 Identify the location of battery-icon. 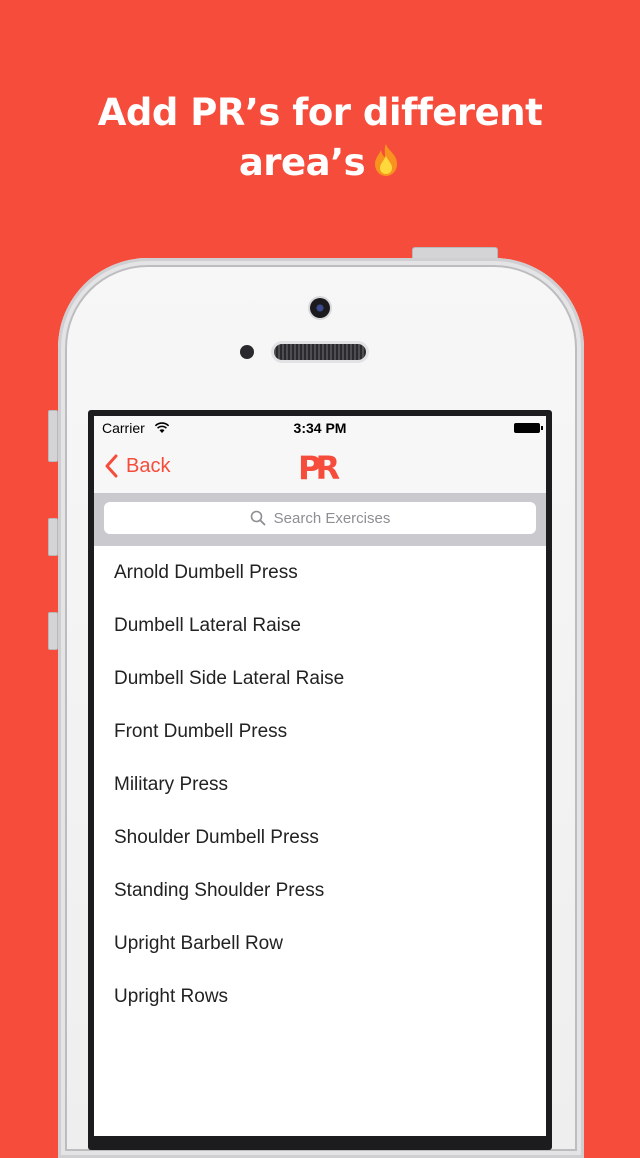
(528, 428).